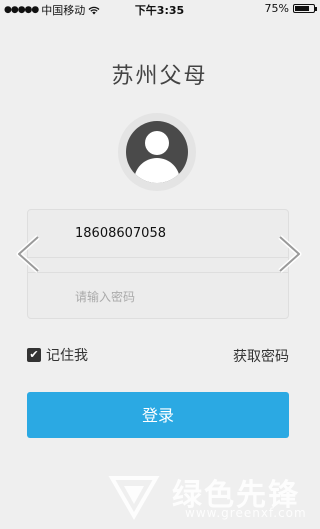 The width and height of the screenshot is (320, 529). Describe the element at coordinates (261, 356) in the screenshot. I see `get-password-link: 获取密码` at that location.